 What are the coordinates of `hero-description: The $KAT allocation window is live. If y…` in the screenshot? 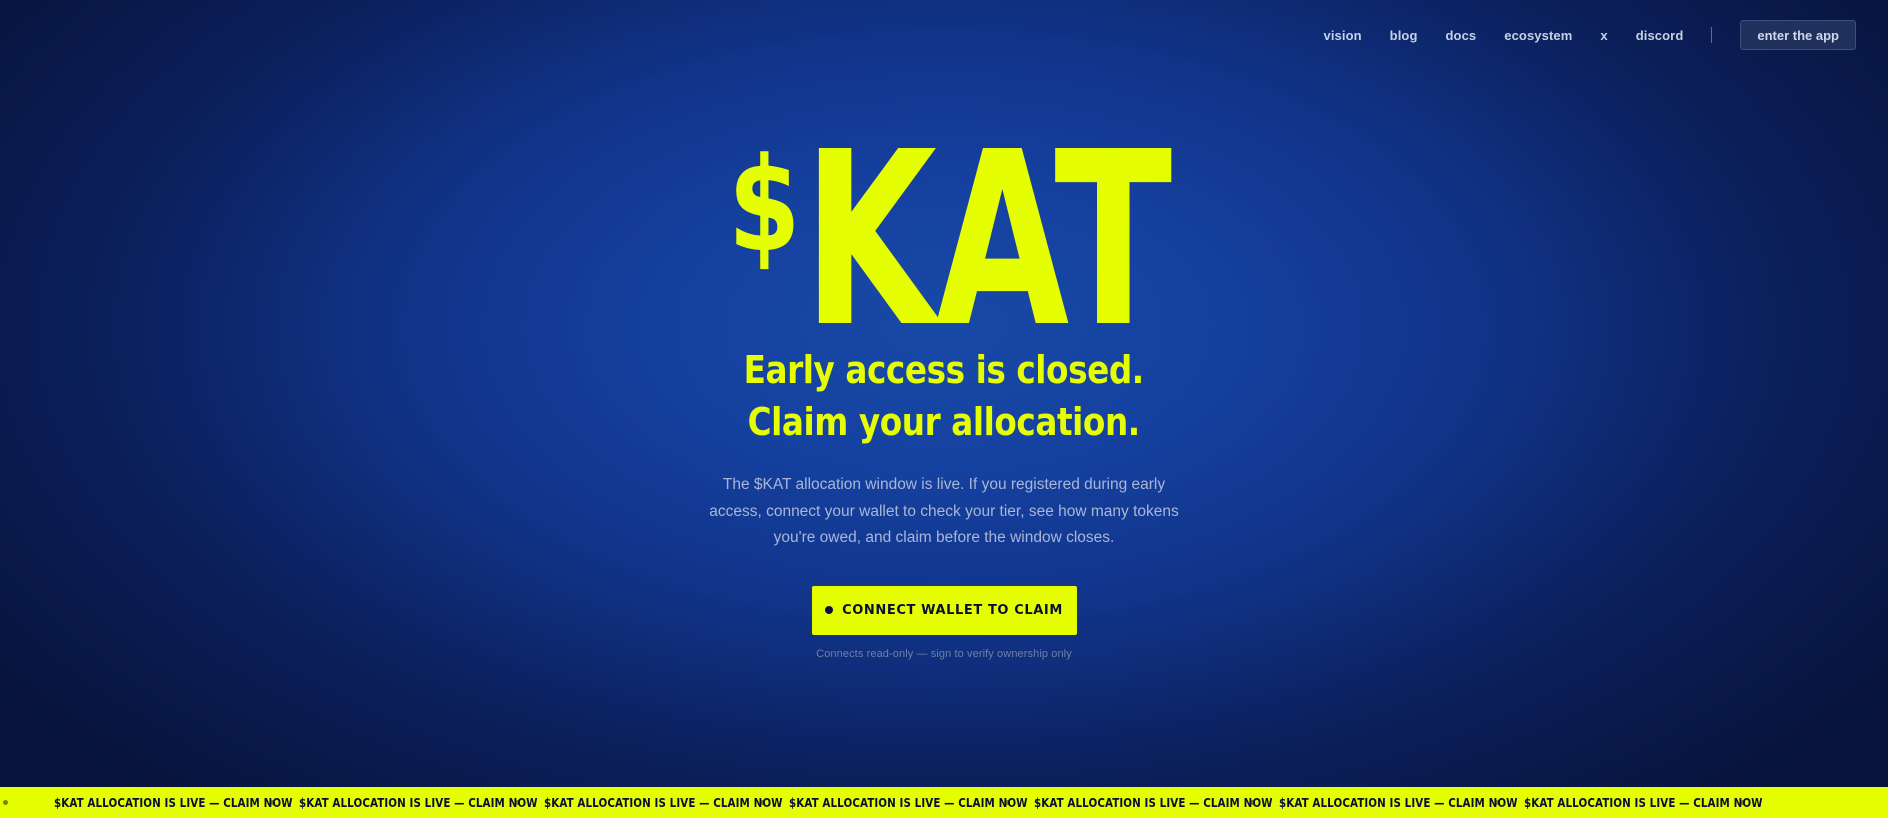 It's located at (944, 511).